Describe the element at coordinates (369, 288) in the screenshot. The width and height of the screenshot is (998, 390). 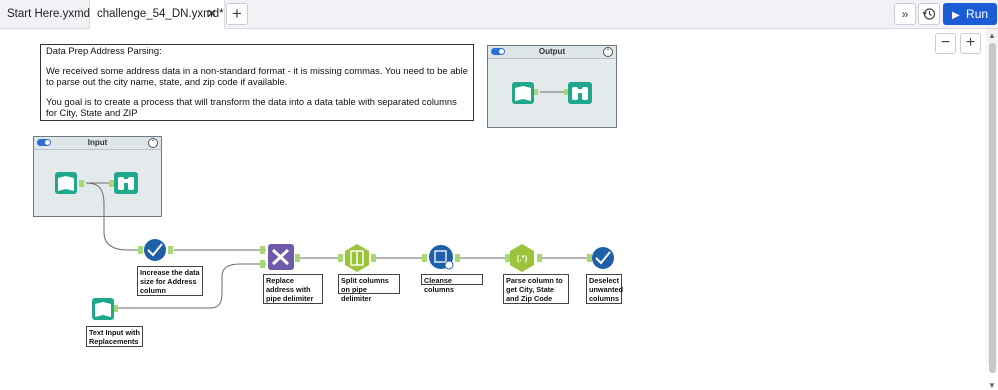
I see `tool-annotation: Split columns on pipe delimiter` at that location.